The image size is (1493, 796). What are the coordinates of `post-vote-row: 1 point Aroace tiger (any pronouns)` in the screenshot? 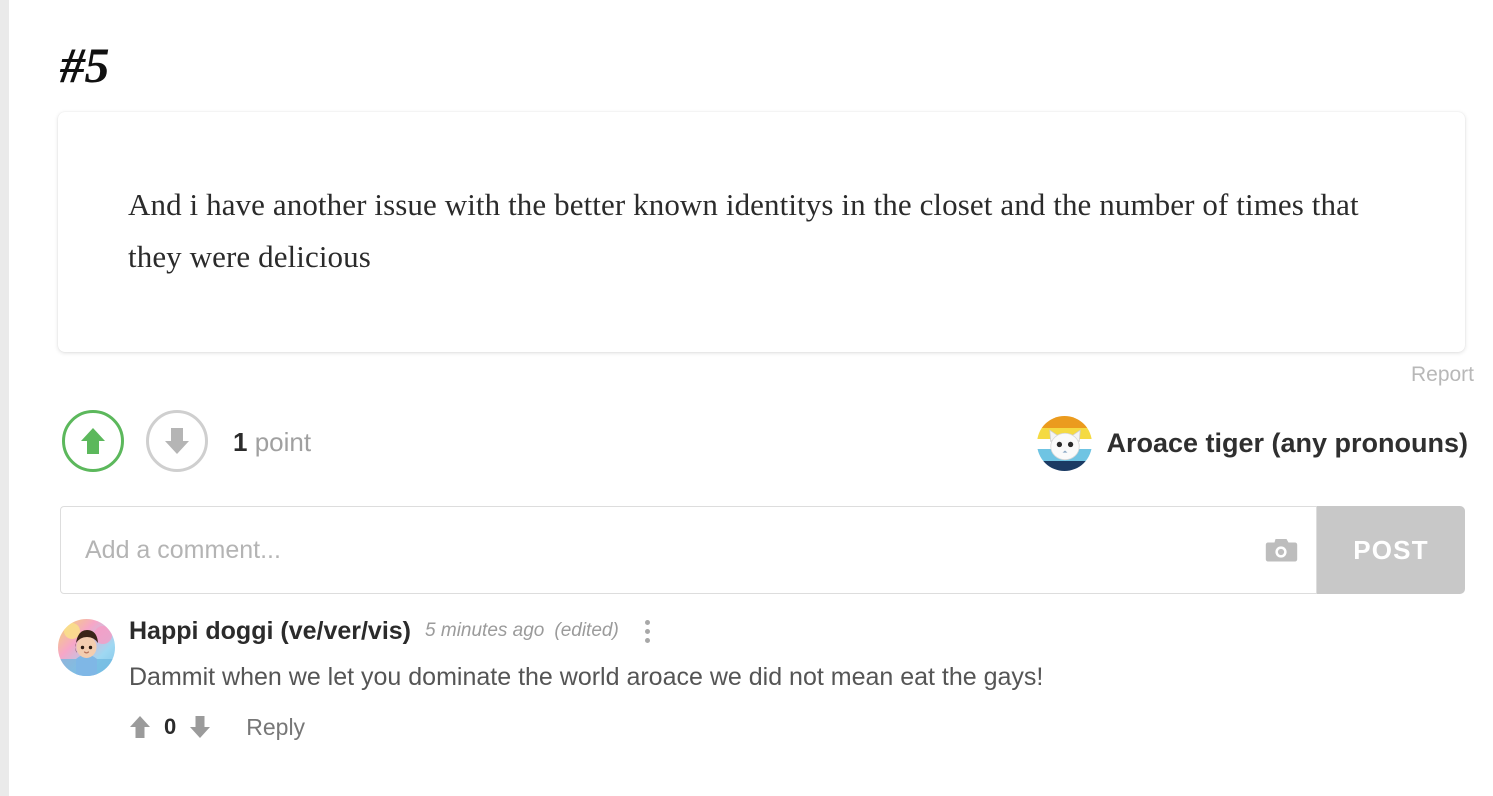 It's located at (751, 447).